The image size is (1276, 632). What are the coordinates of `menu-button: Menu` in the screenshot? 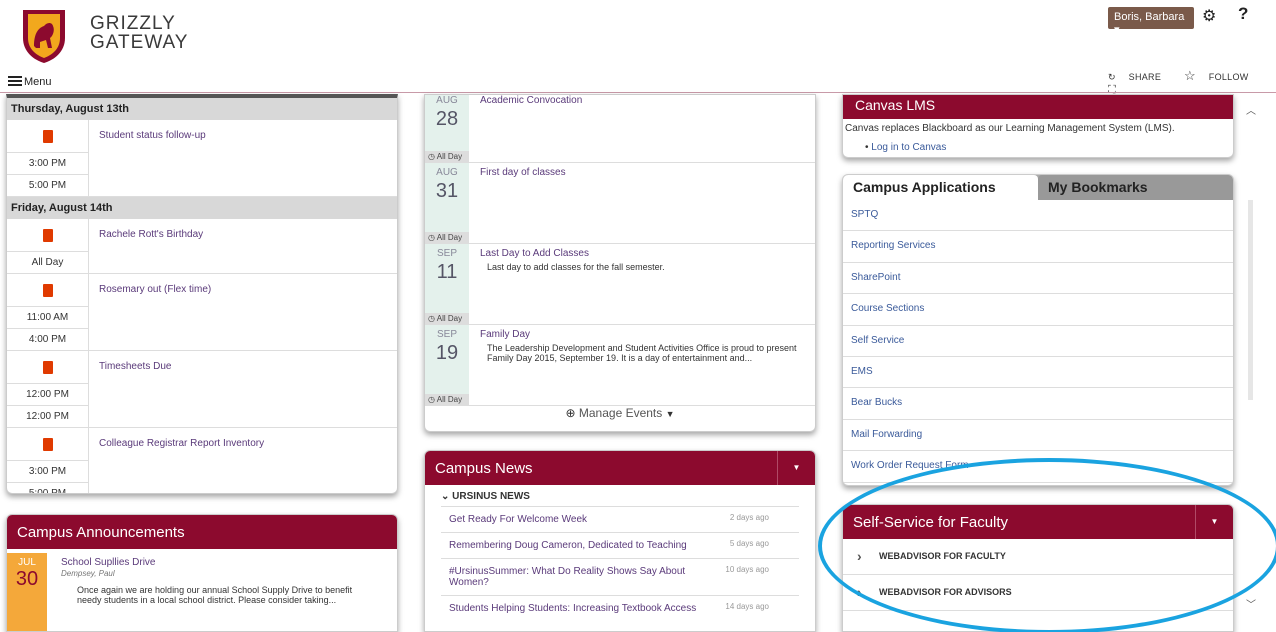 It's located at (30, 82).